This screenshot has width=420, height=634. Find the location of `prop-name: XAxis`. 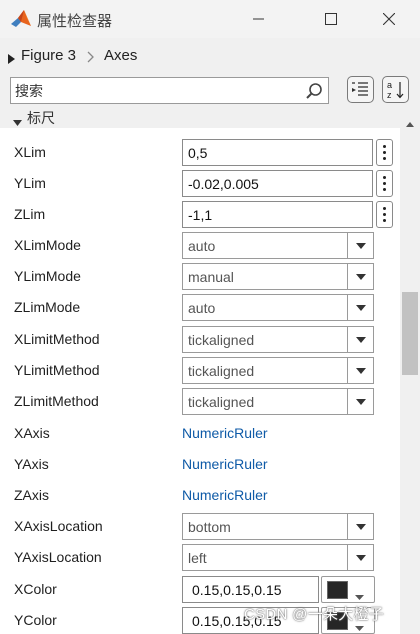

prop-name: XAxis is located at coordinates (32, 433).